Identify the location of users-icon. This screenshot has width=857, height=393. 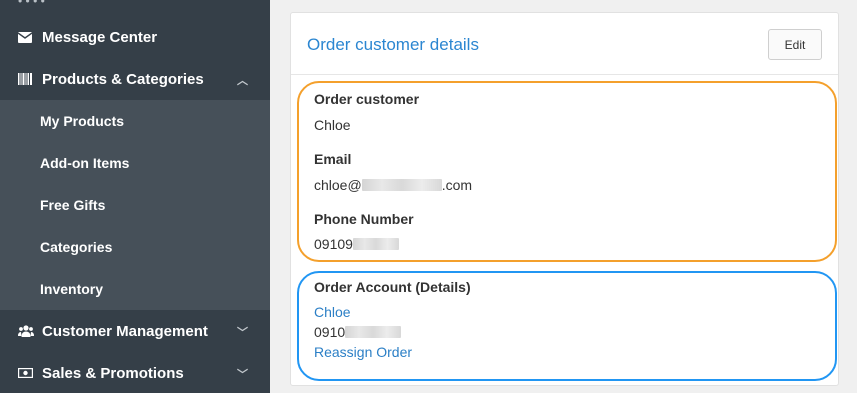
(28, 331).